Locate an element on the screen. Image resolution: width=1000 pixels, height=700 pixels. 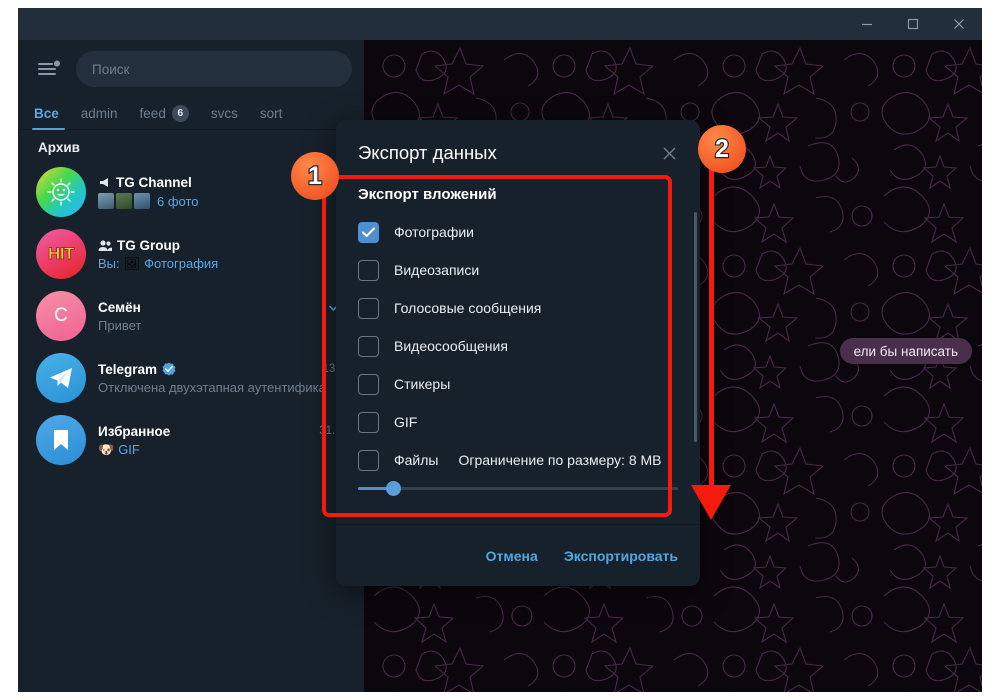
section-title: Экспорт вложений is located at coordinates (427, 194).